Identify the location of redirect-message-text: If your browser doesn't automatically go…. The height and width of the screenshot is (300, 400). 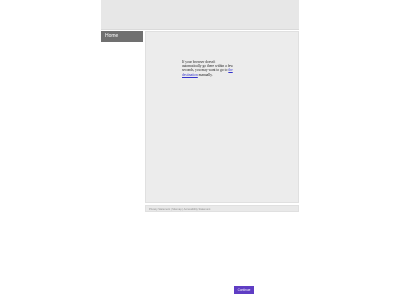
(207, 66).